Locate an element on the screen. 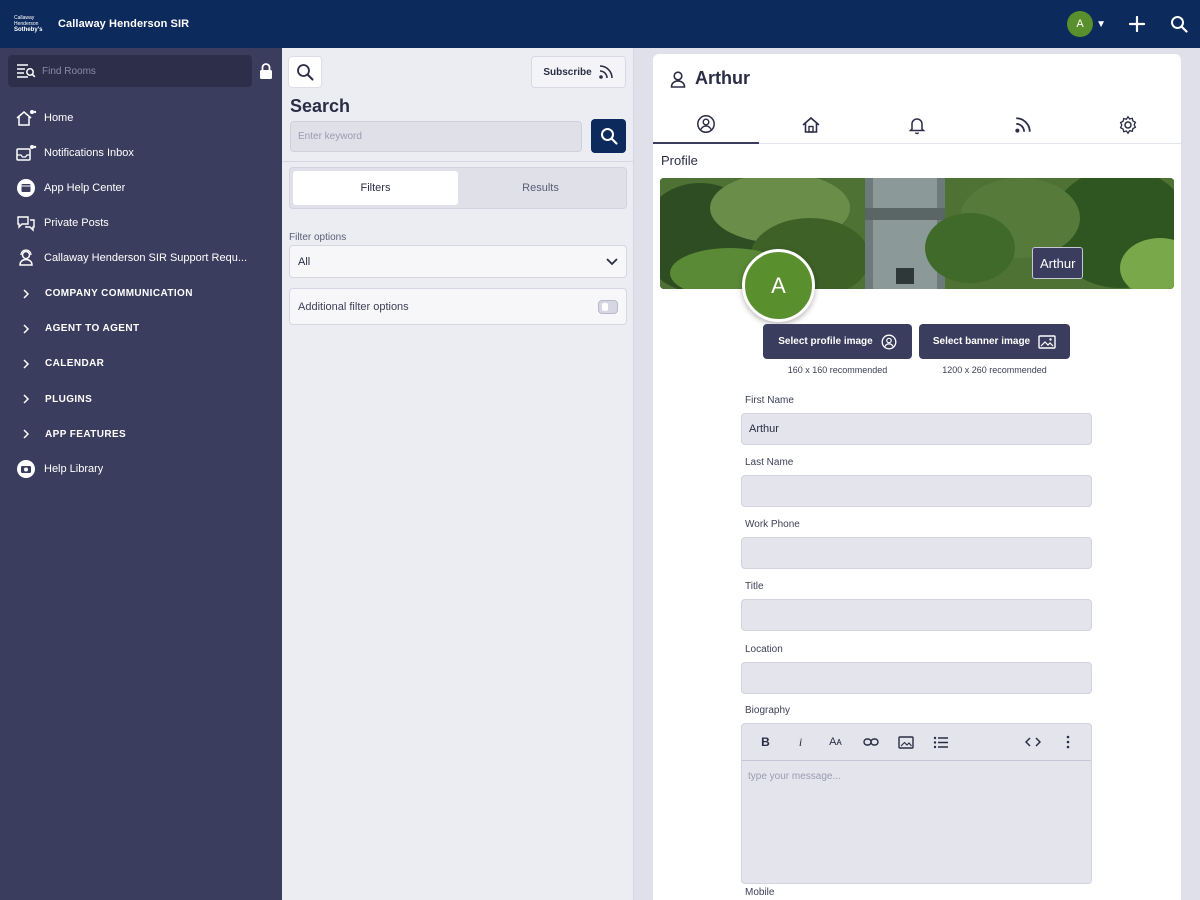 The height and width of the screenshot is (900, 1200). camera-circle-icon is located at coordinates (26, 469).